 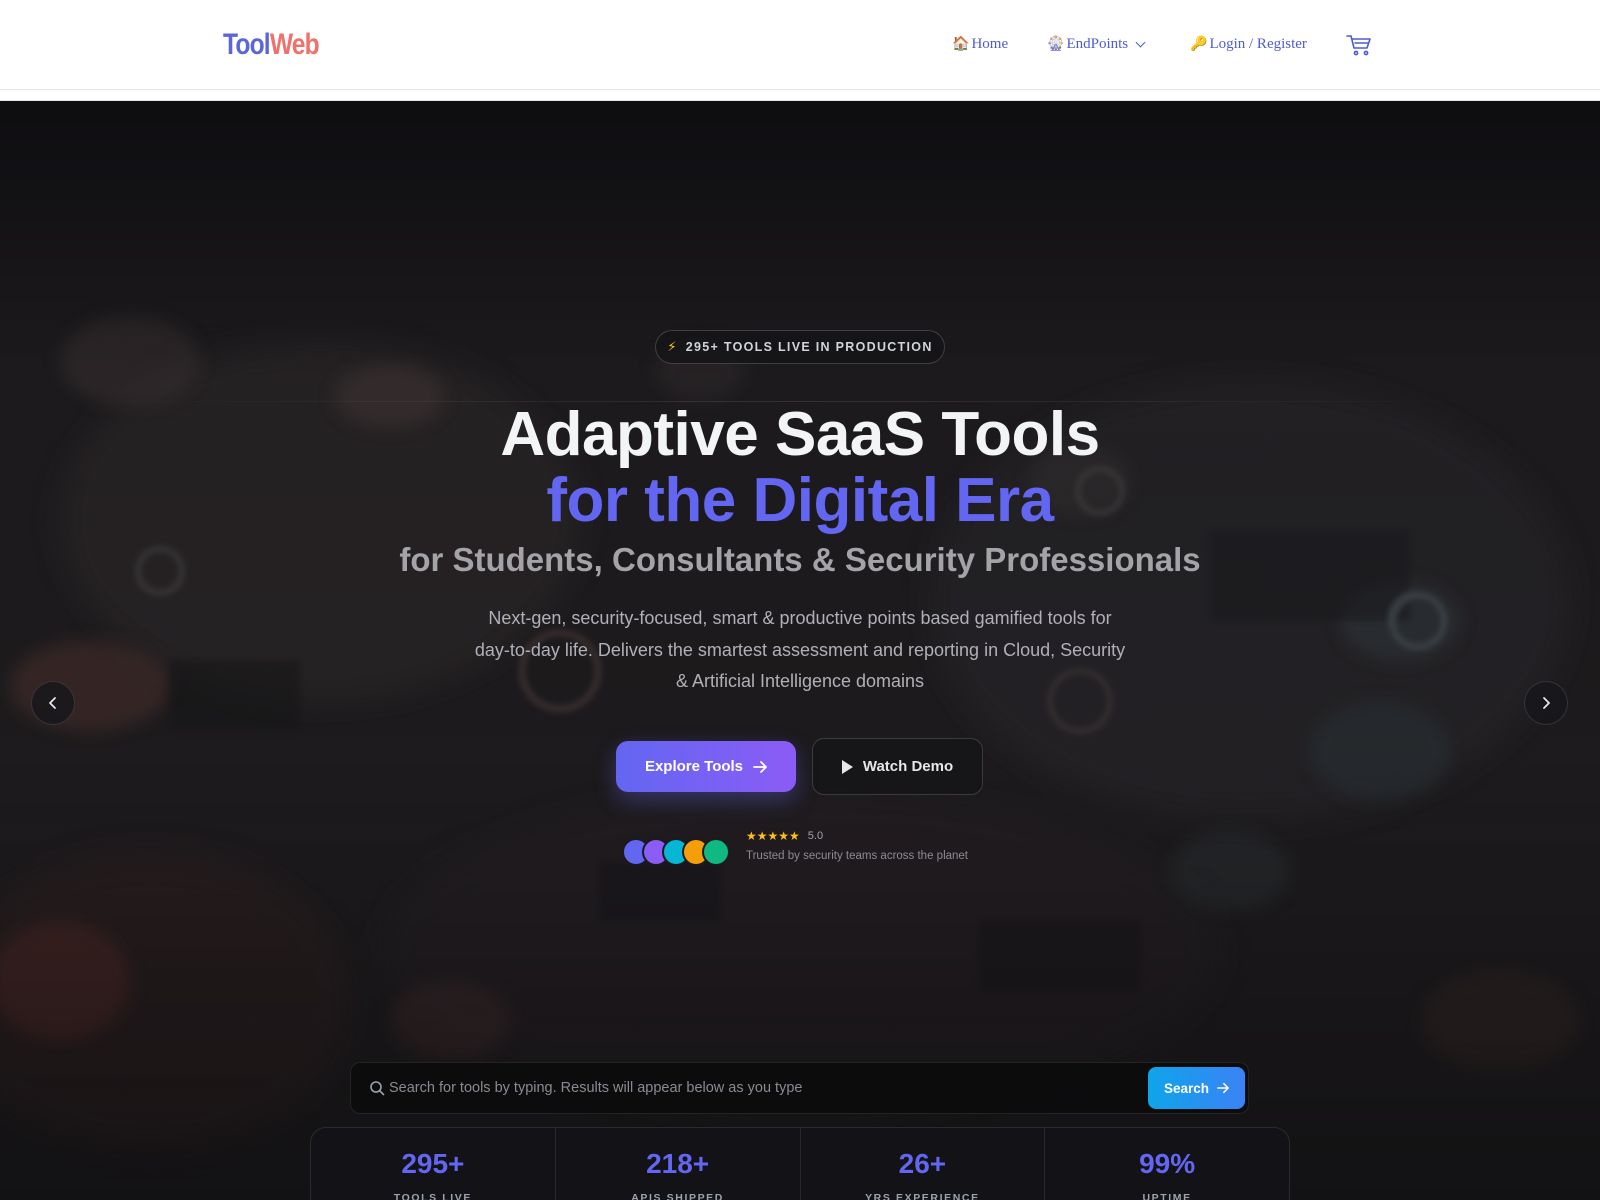 I want to click on brand-logo: ToolWeb, so click(x=271, y=45).